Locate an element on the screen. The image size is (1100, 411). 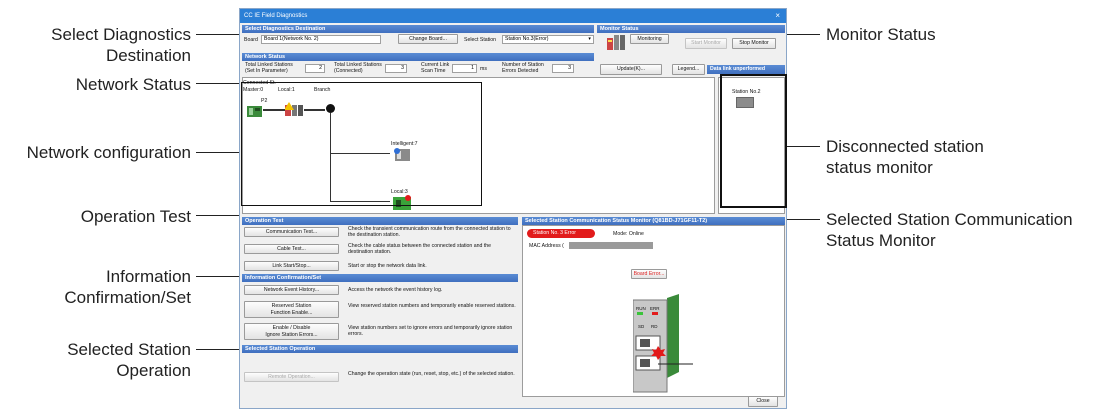
station-select: Station No.3(Error) ▾ is located at coordinates (548, 39).